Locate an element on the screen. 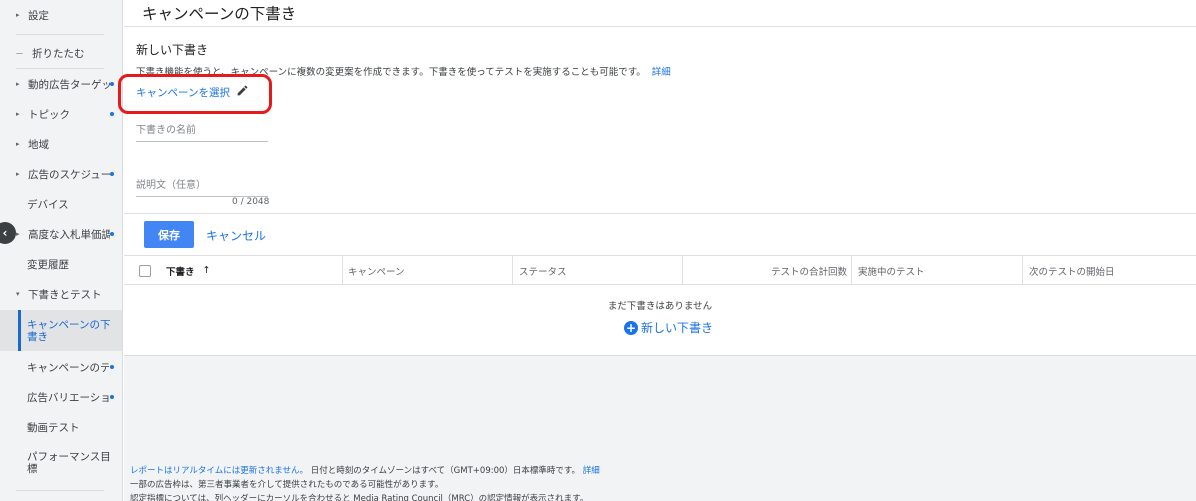 The height and width of the screenshot is (501, 1196). sidebar-item-topics: ▸ トピック is located at coordinates (61, 114).